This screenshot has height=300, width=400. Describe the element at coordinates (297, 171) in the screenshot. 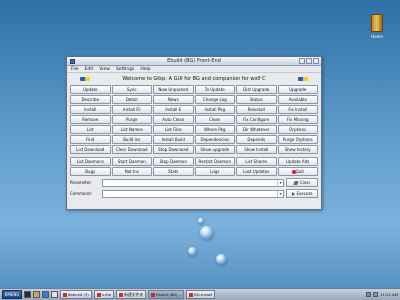

I see `quit-button: Quit` at that location.